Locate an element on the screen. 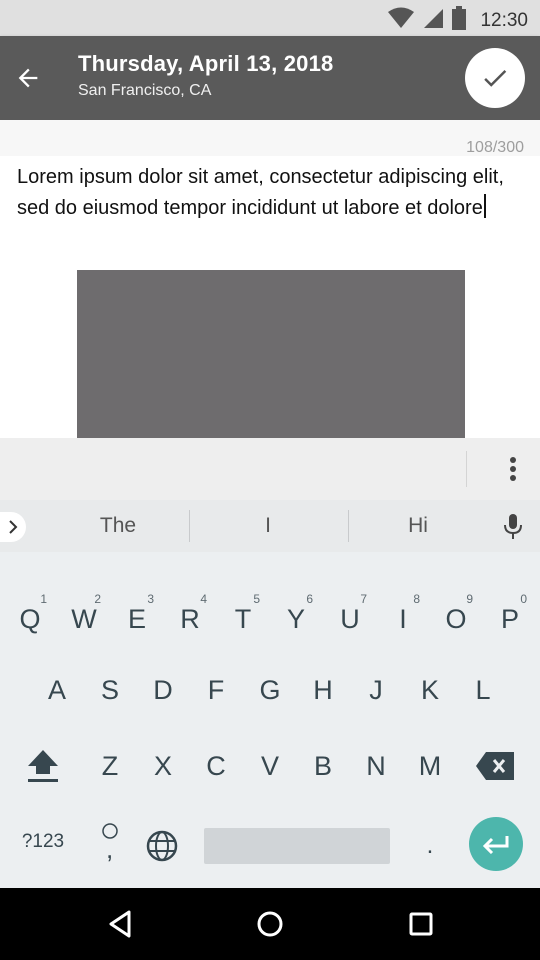  key-v: V is located at coordinates (270, 766).